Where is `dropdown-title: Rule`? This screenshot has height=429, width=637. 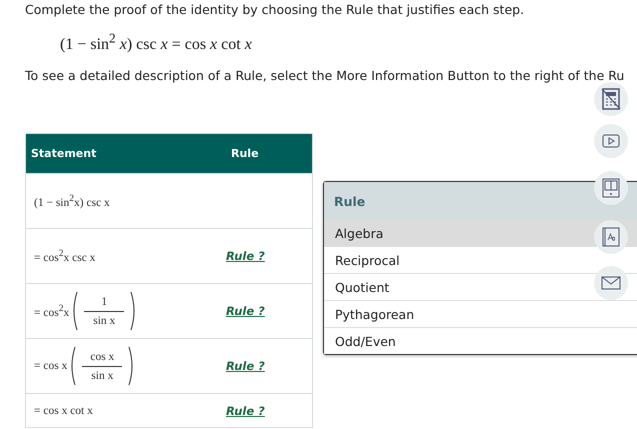
dropdown-title: Rule is located at coordinates (480, 201).